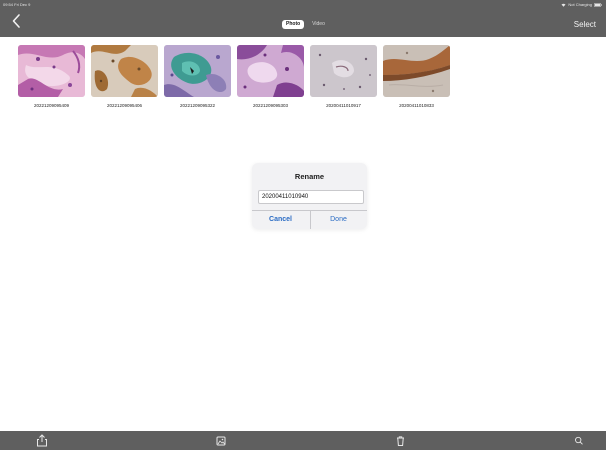  Describe the element at coordinates (318, 24) in the screenshot. I see `tab-video: Video` at that location.